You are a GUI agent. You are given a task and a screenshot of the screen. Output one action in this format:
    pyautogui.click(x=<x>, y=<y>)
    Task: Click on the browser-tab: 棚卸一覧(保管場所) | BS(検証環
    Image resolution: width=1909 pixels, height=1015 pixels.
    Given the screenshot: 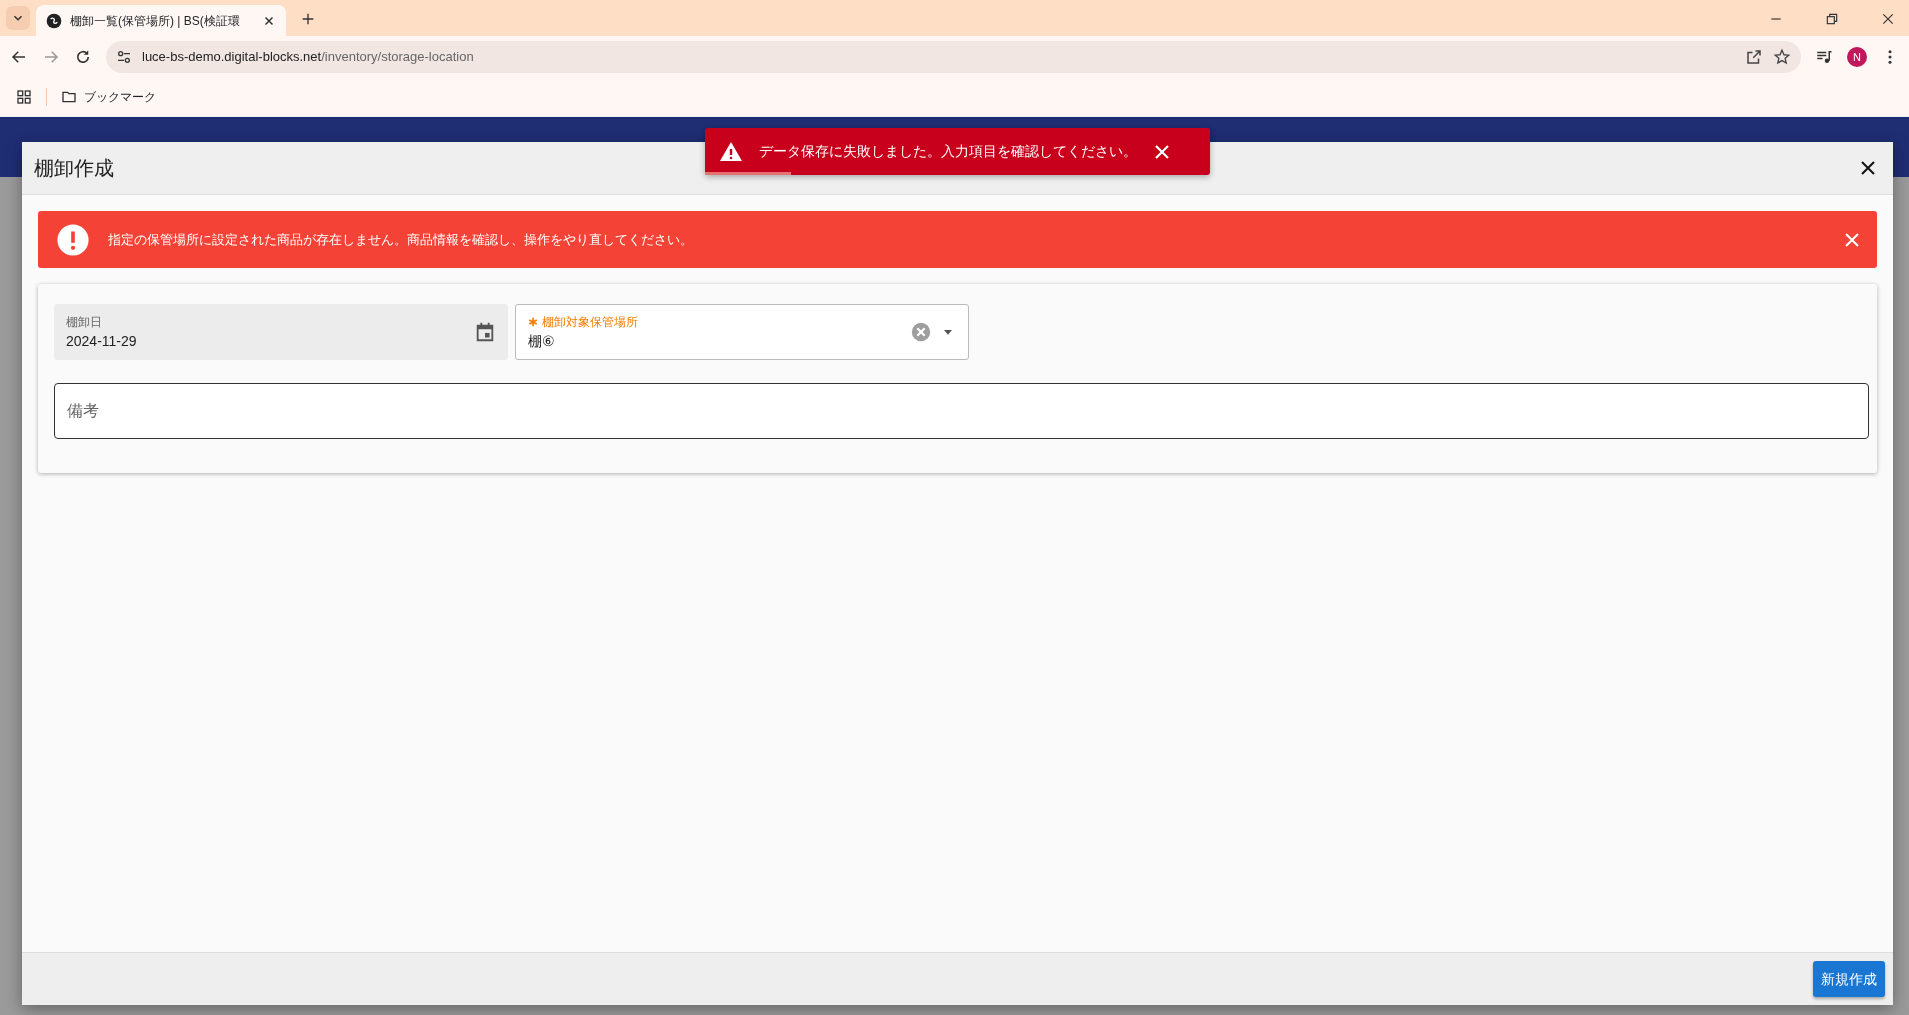 What is the action you would take?
    pyautogui.click(x=161, y=20)
    